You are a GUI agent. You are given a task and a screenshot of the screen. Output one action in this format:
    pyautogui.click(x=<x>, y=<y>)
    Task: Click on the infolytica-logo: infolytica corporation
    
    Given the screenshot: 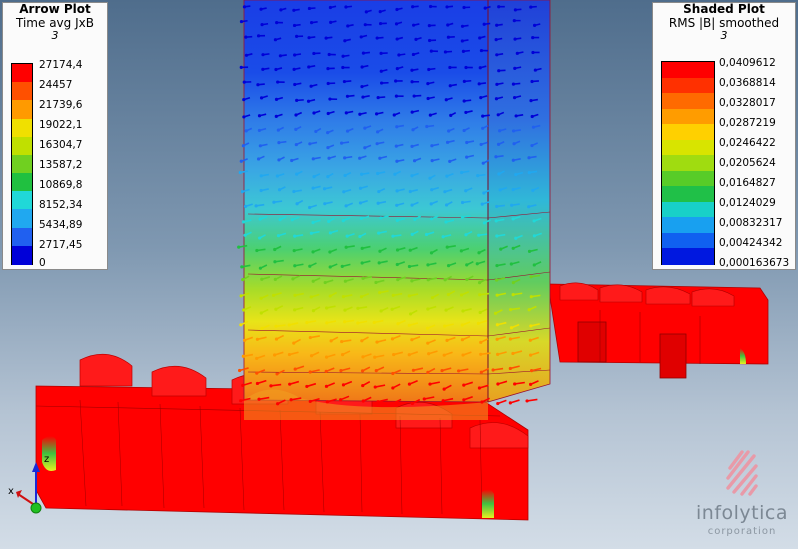 What is the action you would take?
    pyautogui.click(x=742, y=490)
    